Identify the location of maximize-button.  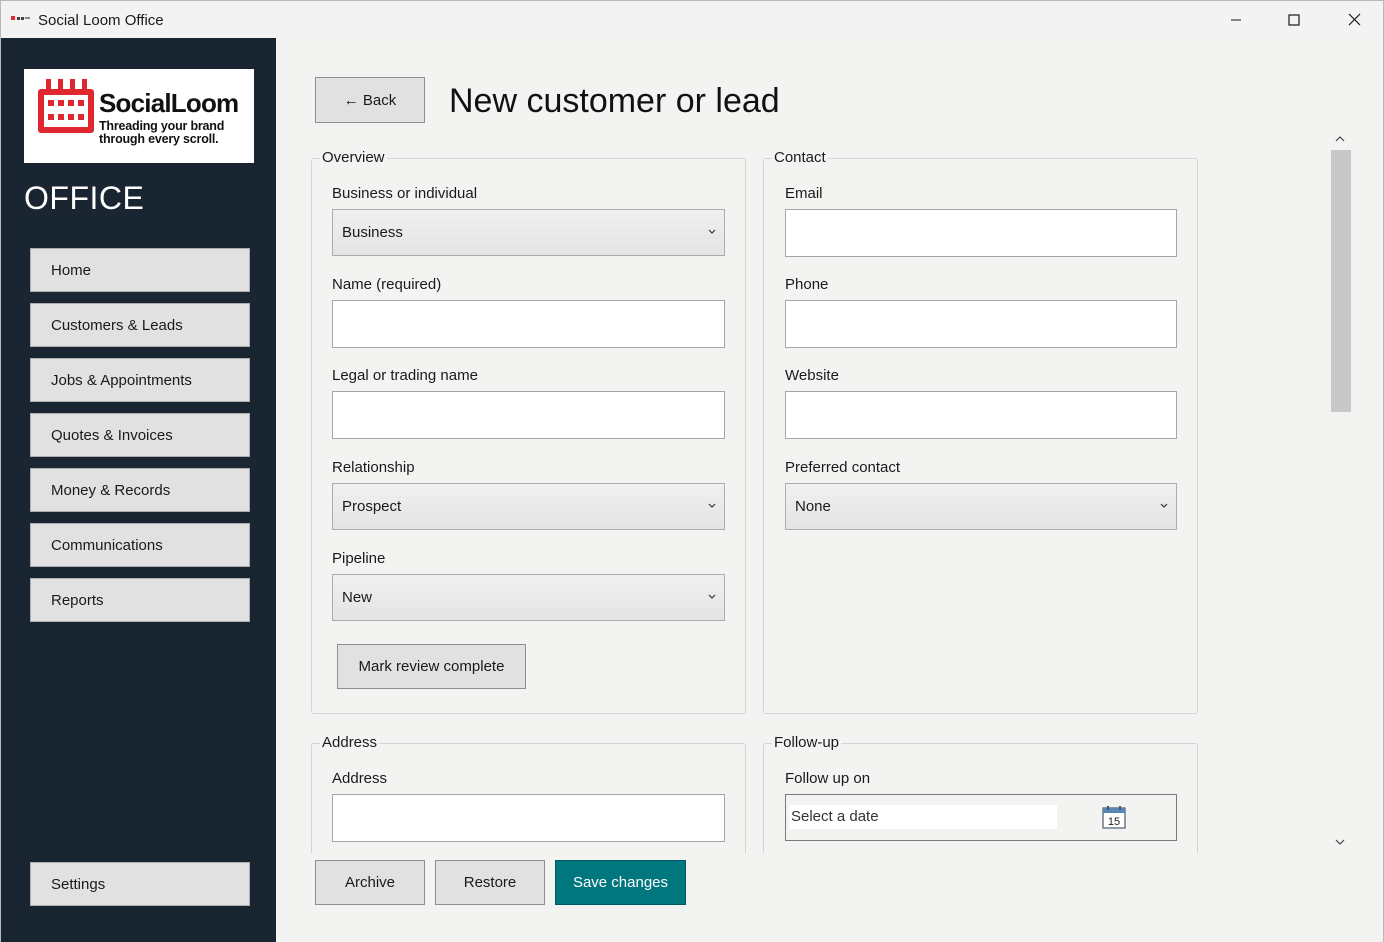
(1294, 19).